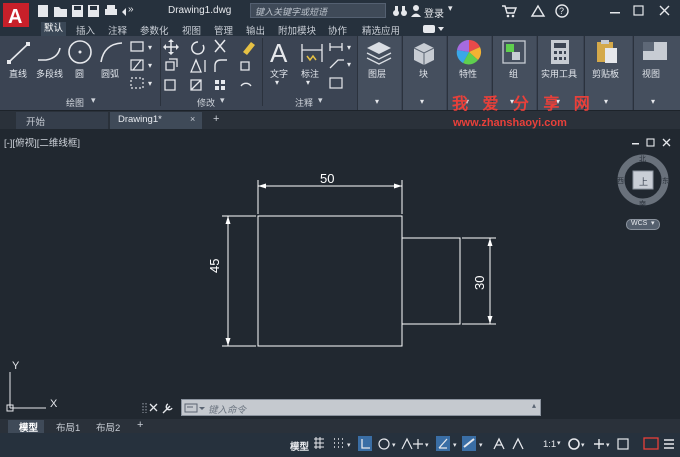 The width and height of the screenshot is (680, 457). Describe the element at coordinates (534, 405) in the screenshot. I see `command-expand-icon: ▴` at that location.